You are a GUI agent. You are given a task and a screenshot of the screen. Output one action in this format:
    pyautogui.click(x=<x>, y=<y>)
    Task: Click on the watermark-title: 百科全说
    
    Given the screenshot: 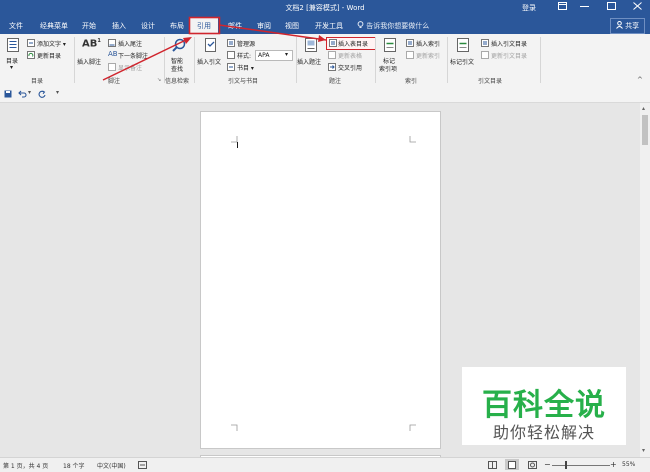 What is the action you would take?
    pyautogui.click(x=544, y=405)
    